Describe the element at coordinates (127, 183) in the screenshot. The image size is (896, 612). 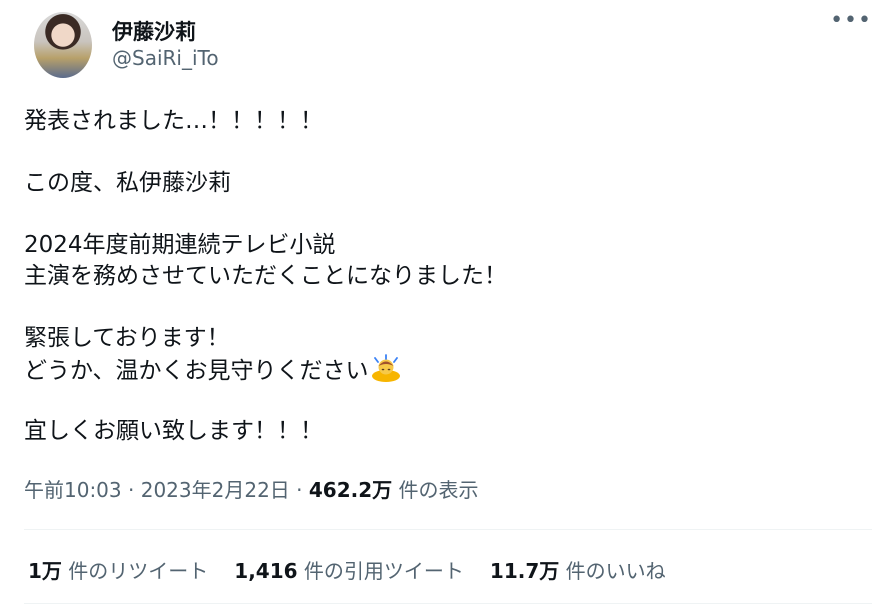
I see `tweet-line: この度、私伊藤沙莉` at that location.